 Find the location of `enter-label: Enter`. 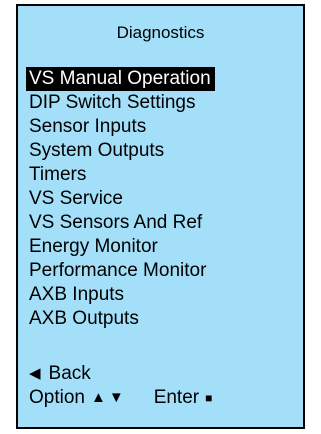

enter-label: Enter is located at coordinates (176, 397).